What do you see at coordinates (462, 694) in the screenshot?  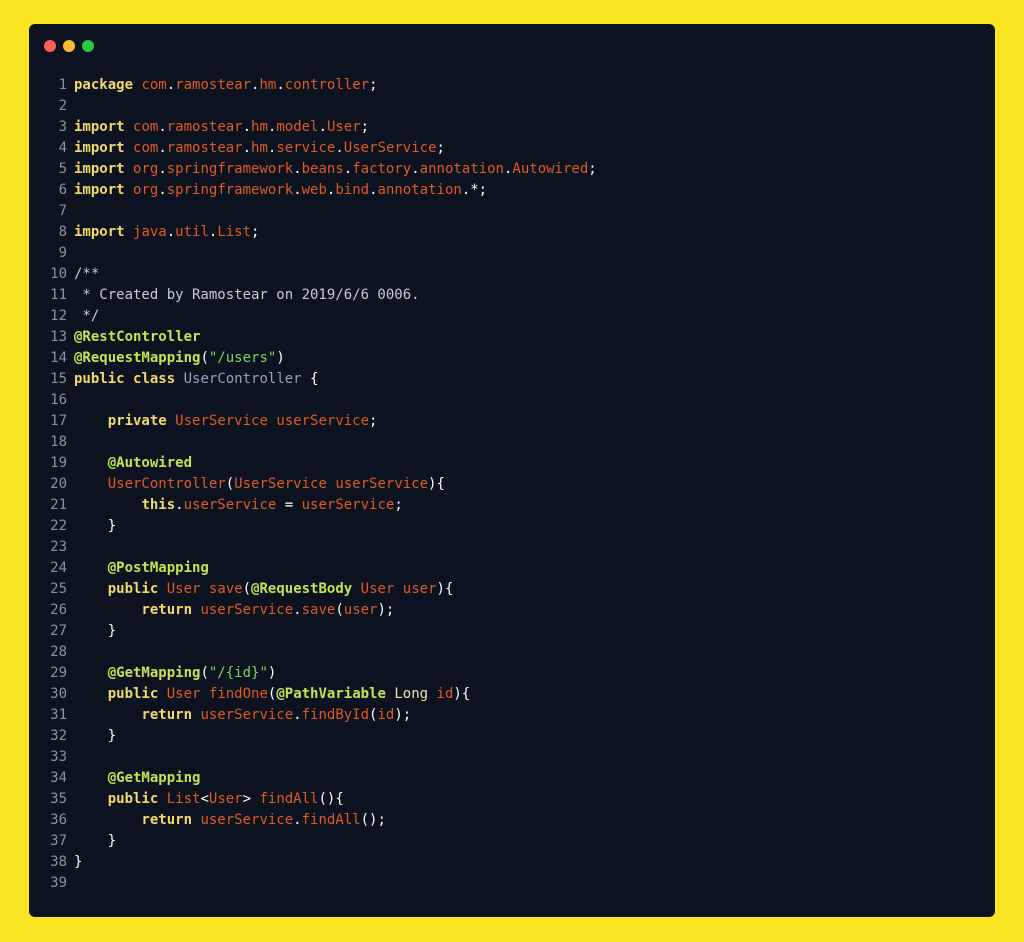 I see `code-token: ){` at bounding box center [462, 694].